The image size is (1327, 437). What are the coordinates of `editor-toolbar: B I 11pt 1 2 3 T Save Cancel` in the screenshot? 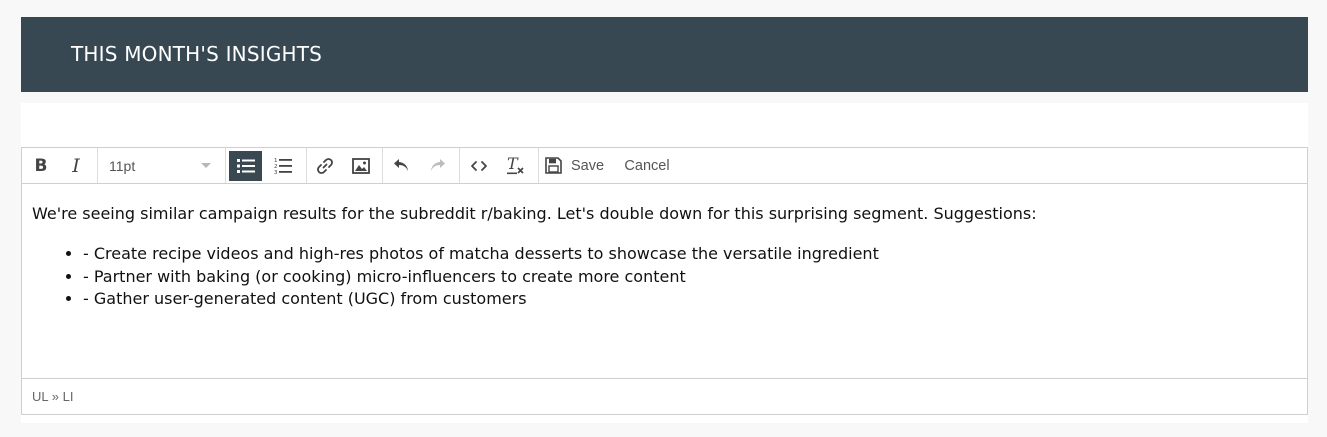 It's located at (664, 166).